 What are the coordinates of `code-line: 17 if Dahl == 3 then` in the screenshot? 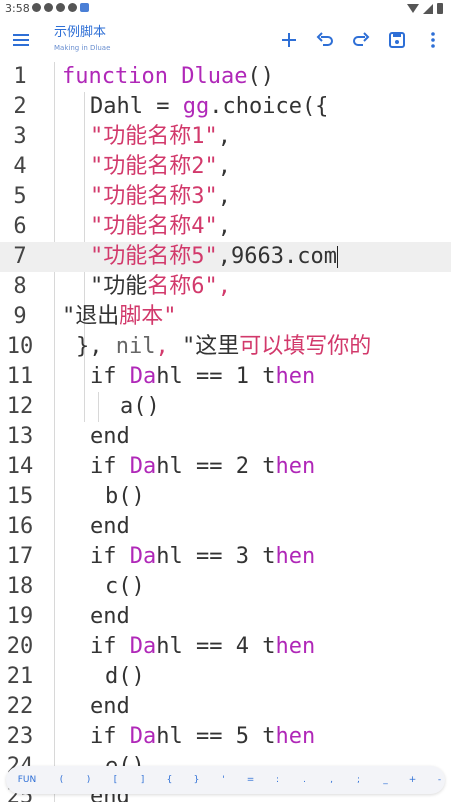 It's located at (225, 557).